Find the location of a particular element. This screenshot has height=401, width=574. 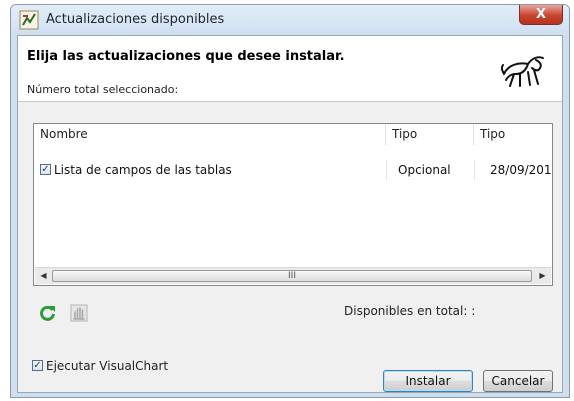

install-button: Instalar is located at coordinates (428, 381).